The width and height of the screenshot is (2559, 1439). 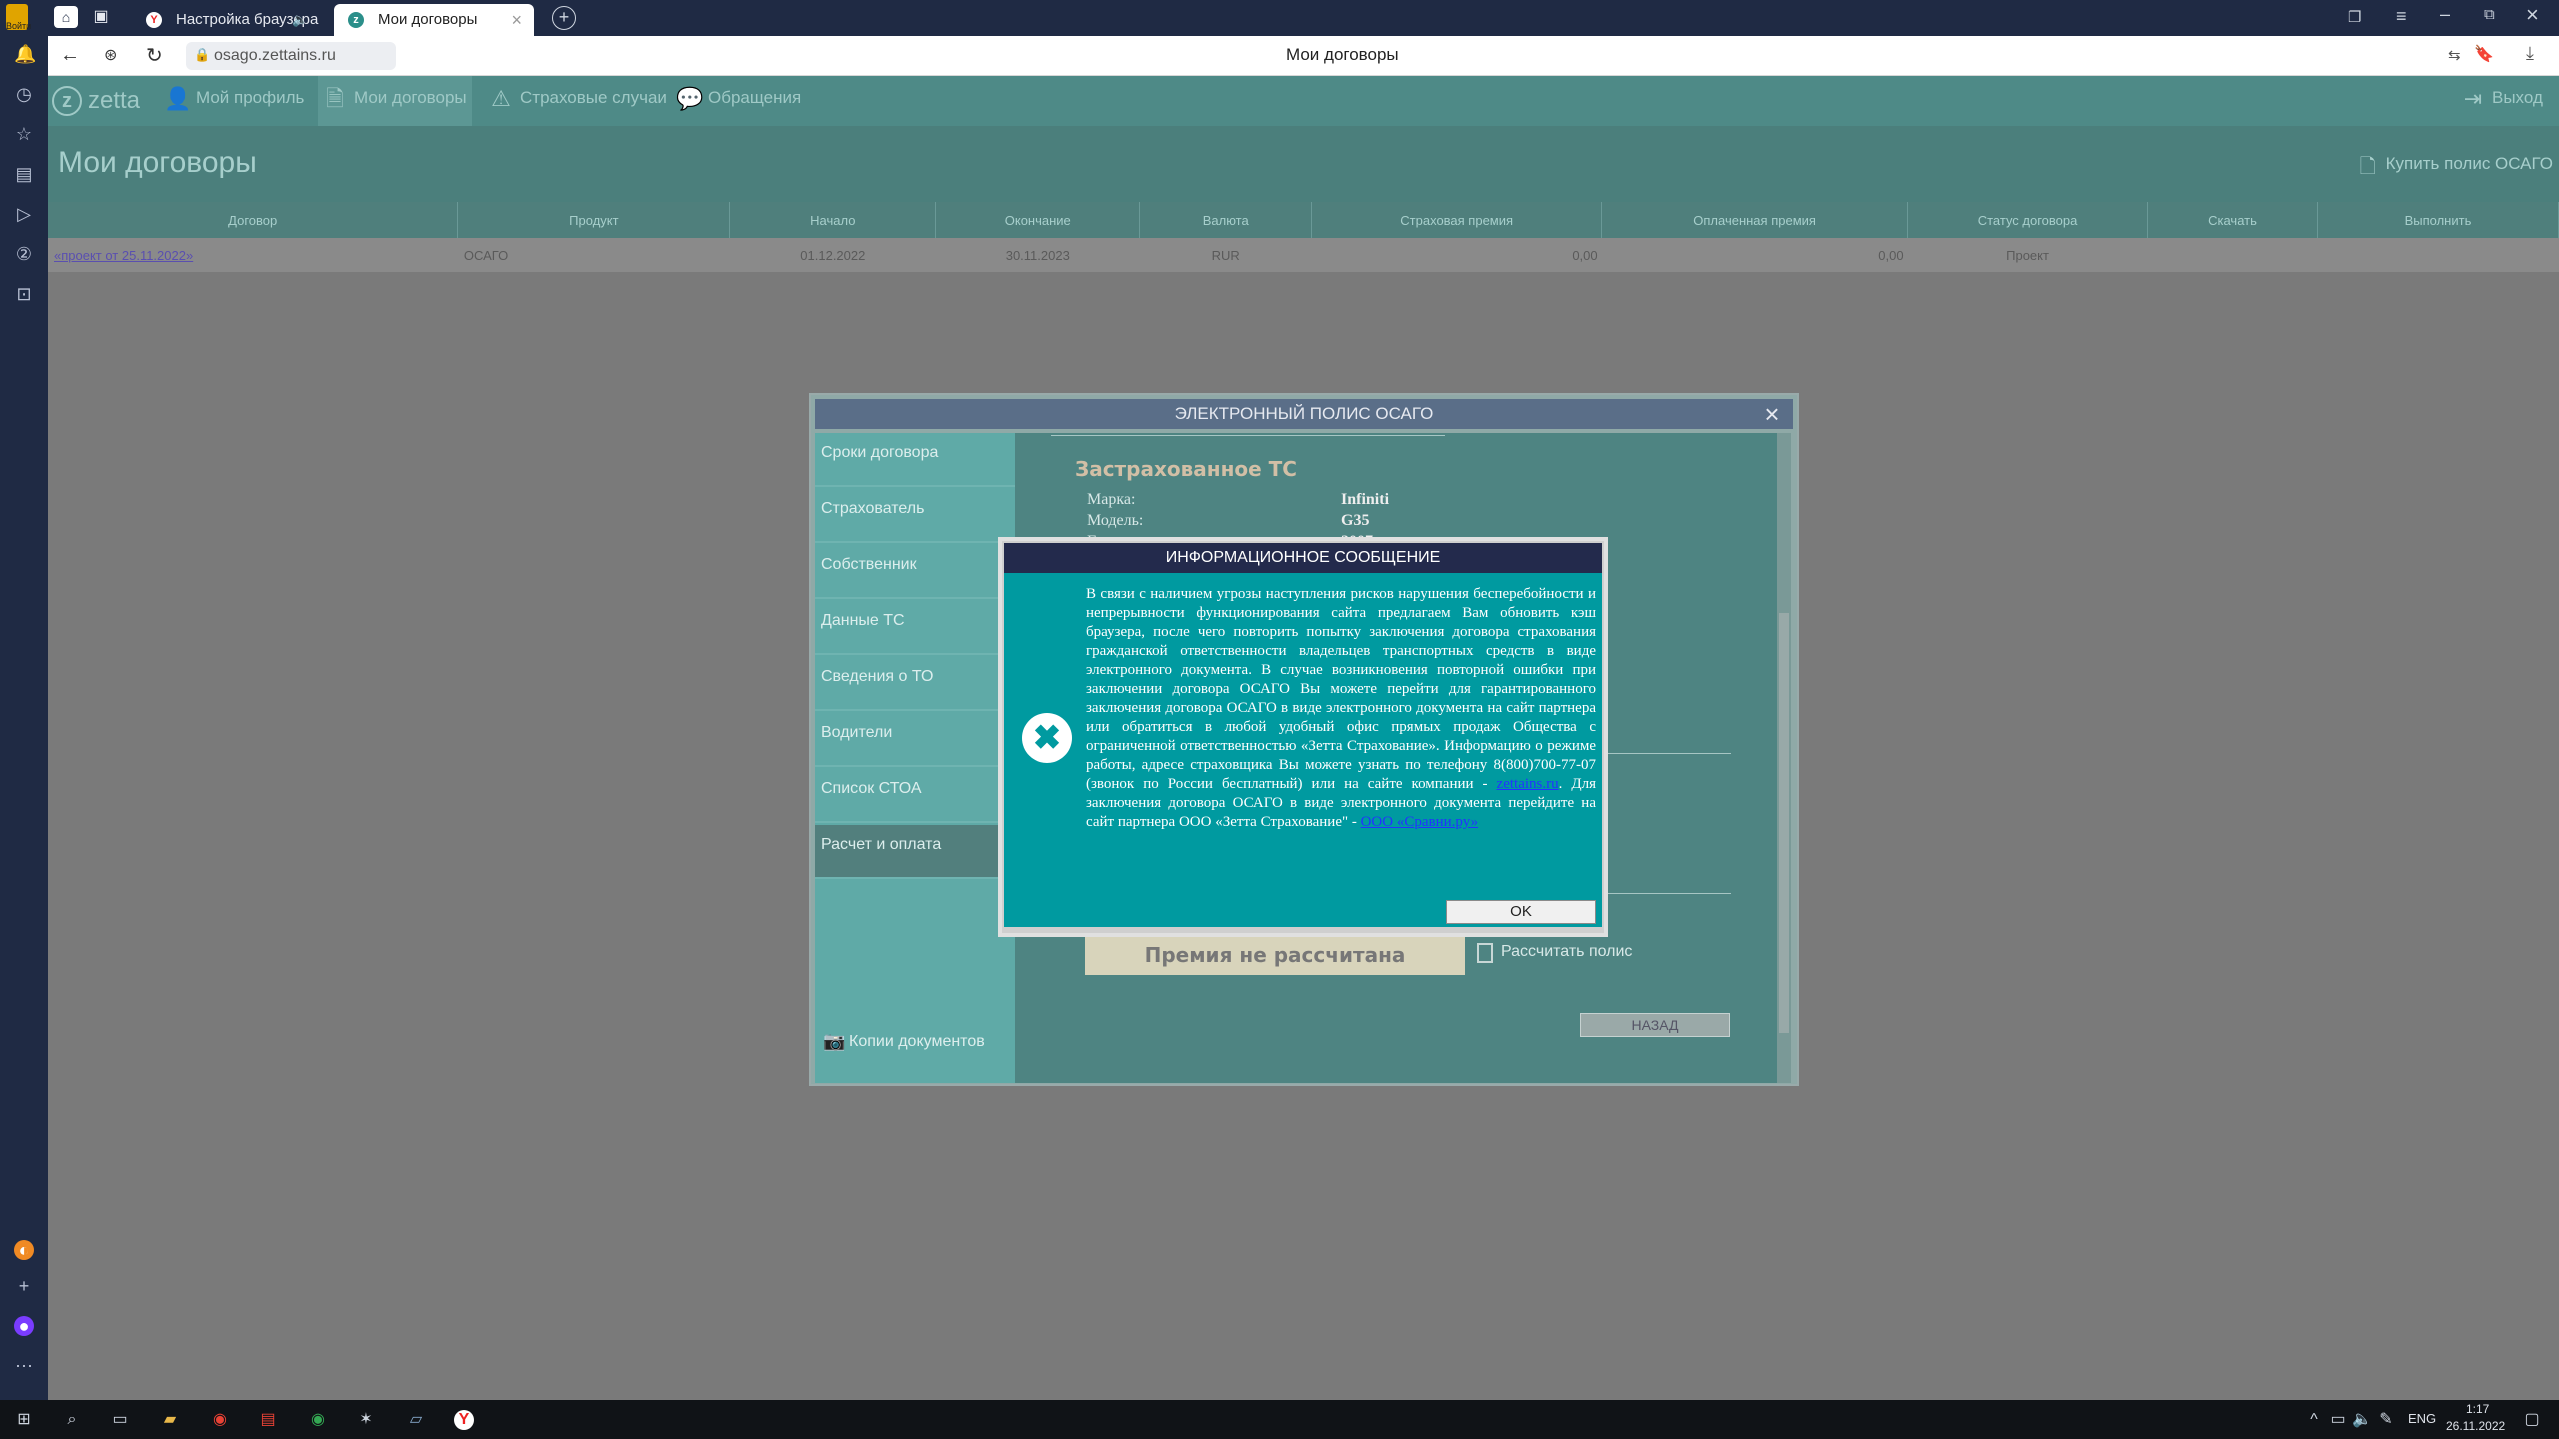 I want to click on field-label: Марка:, so click(x=1111, y=499).